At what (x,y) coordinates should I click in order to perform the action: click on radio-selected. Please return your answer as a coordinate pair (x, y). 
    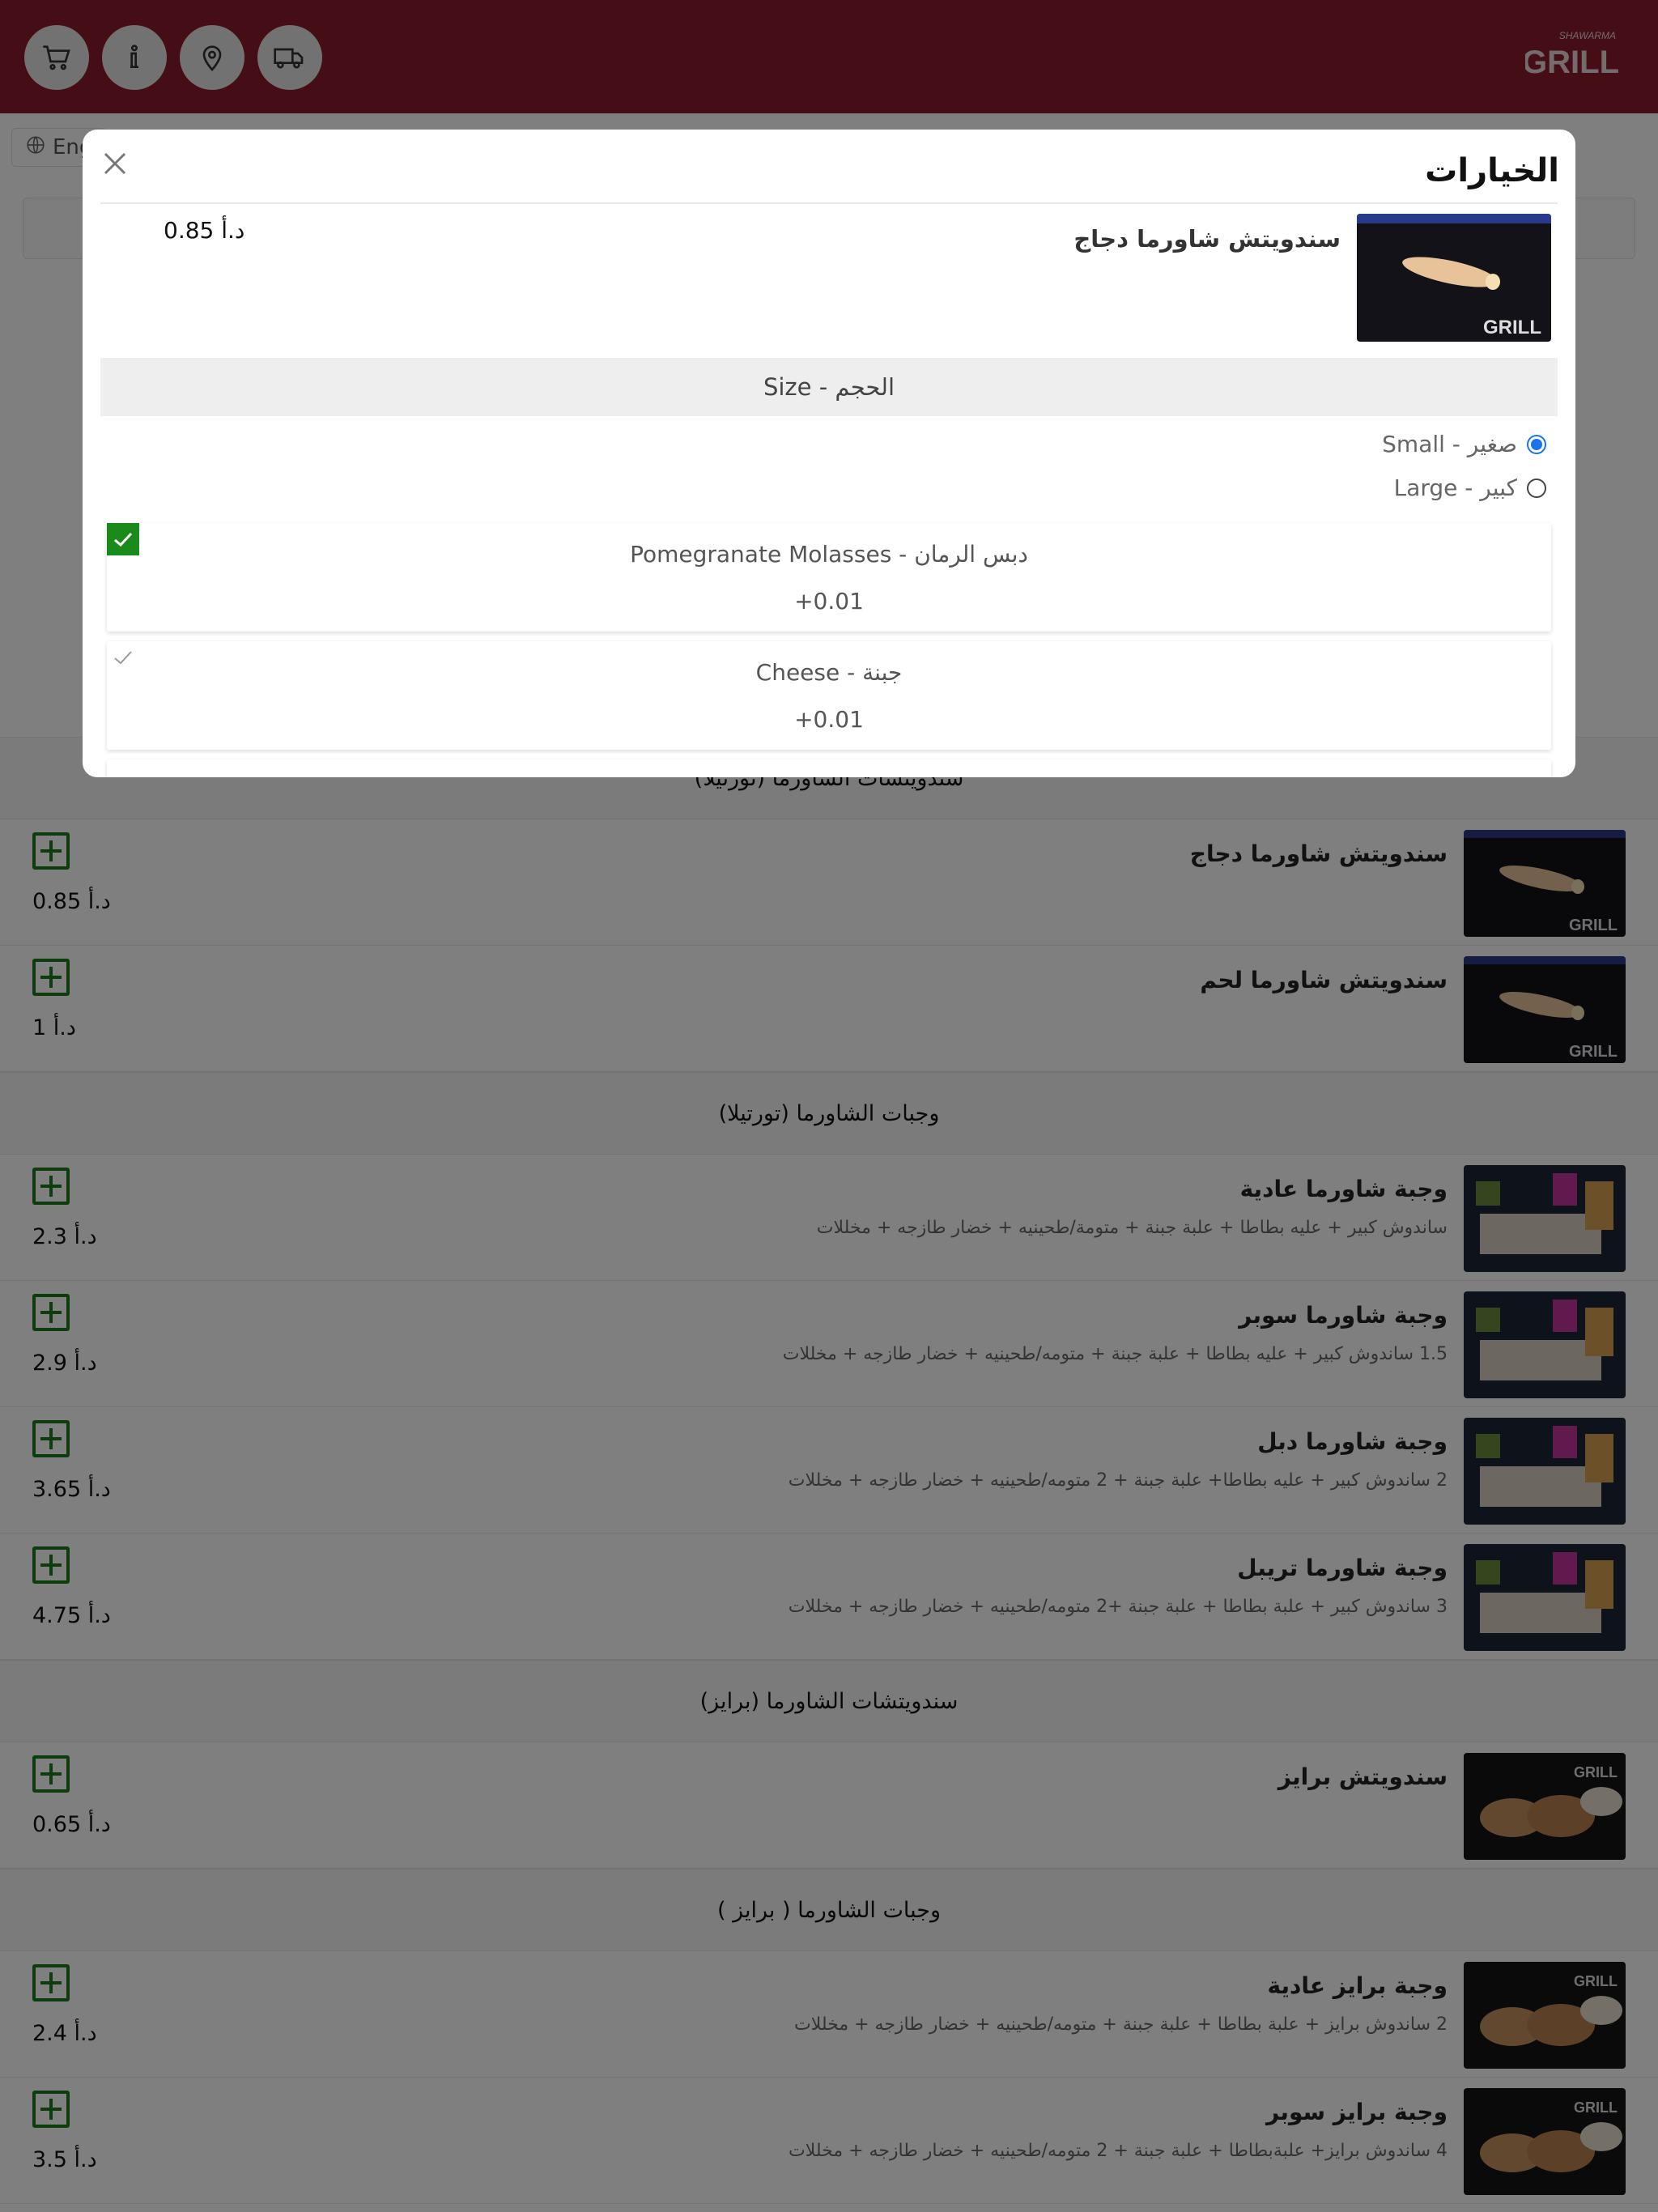
    Looking at the image, I should click on (1536, 444).